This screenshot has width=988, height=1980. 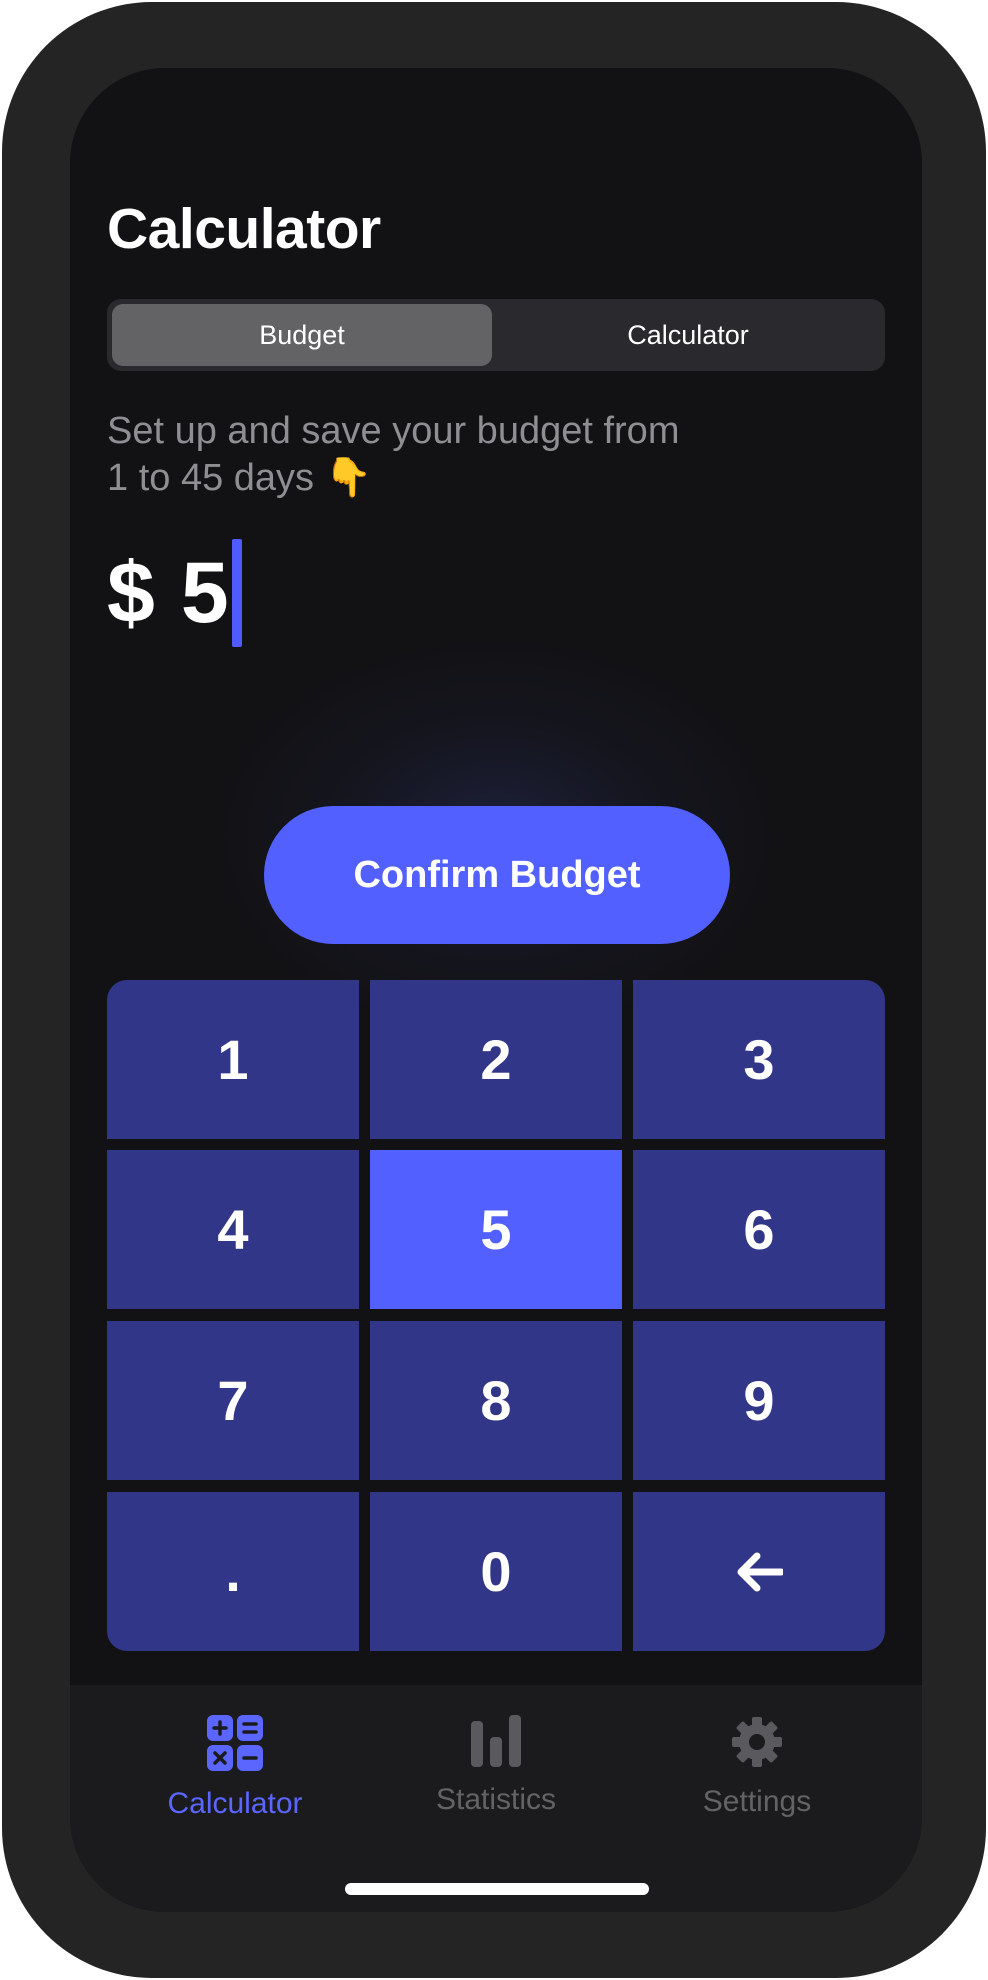 I want to click on intro-line-1: Set up and save your budget from, so click(x=393, y=431).